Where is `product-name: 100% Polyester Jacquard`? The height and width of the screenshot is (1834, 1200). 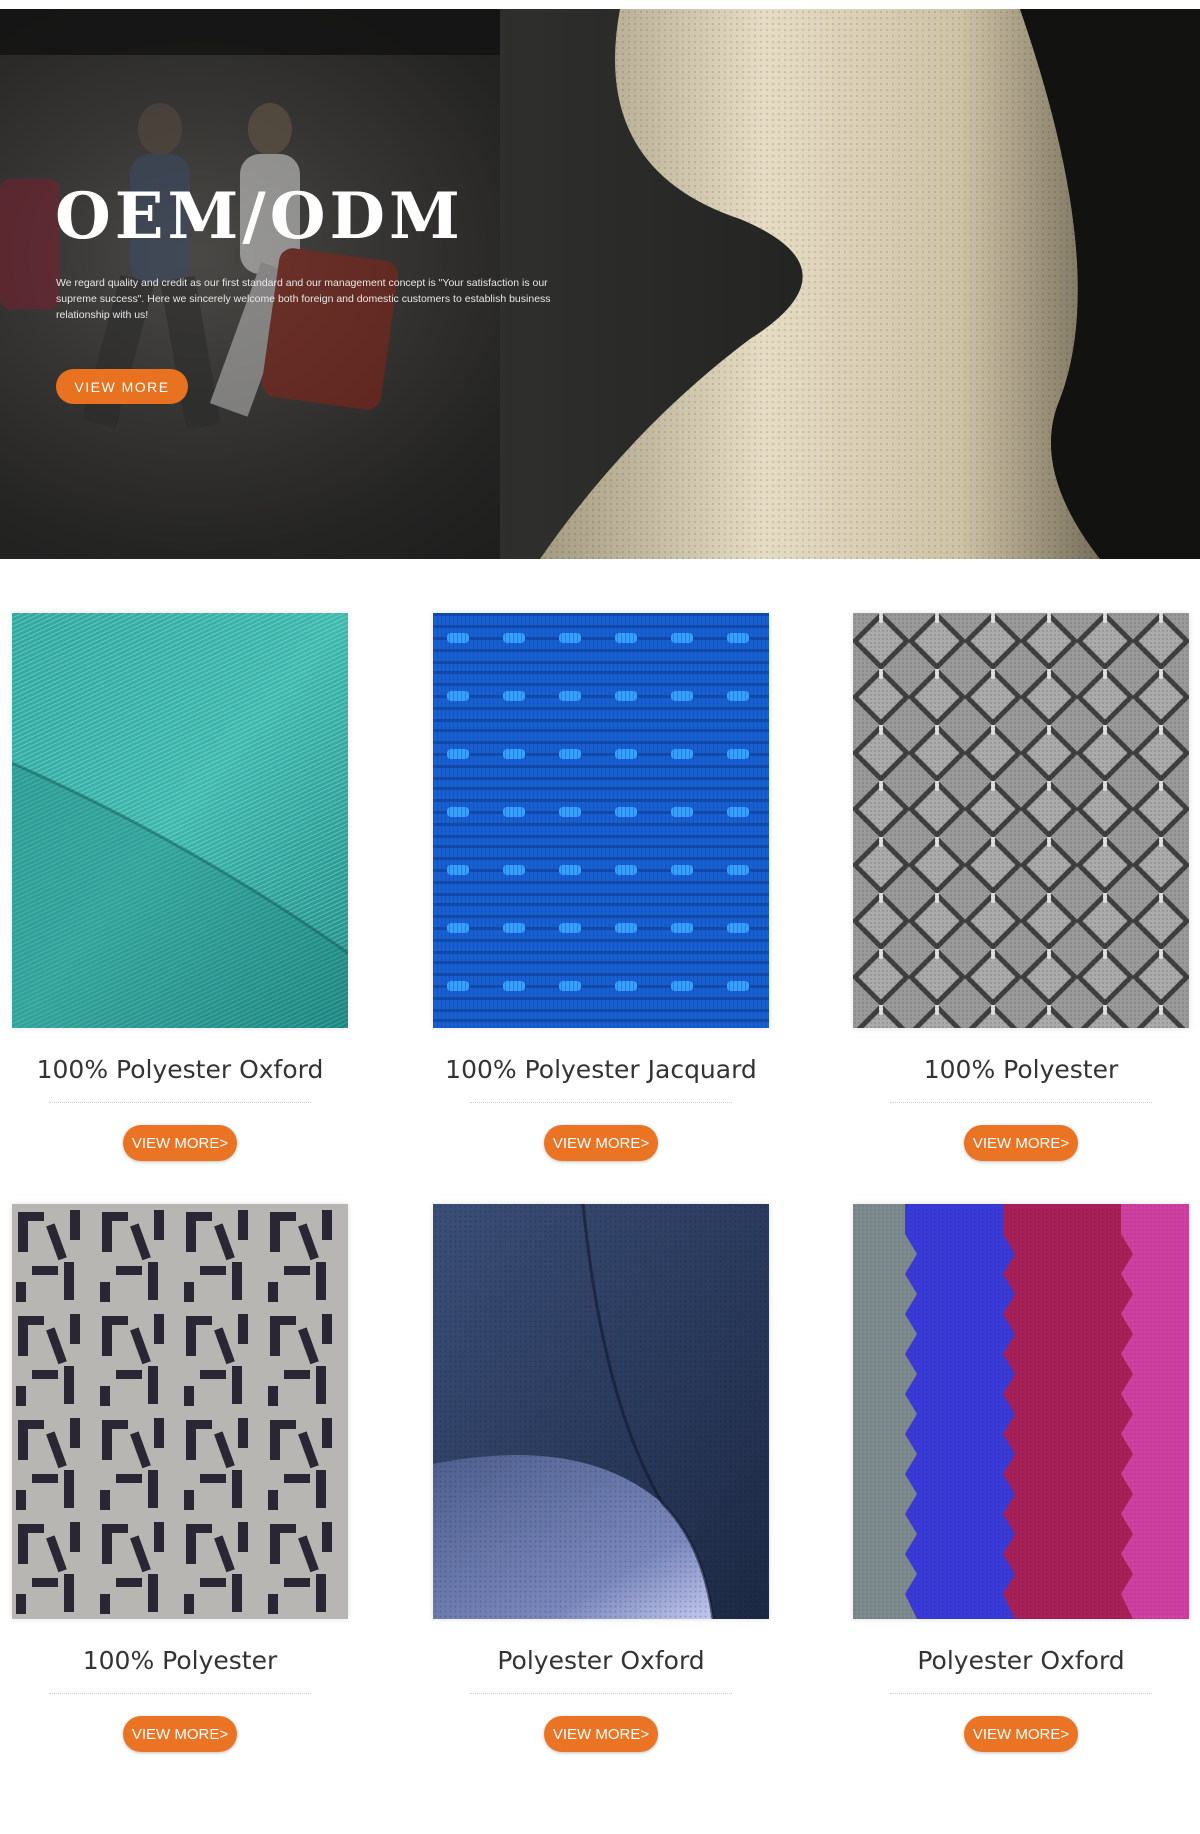 product-name: 100% Polyester Jacquard is located at coordinates (601, 1069).